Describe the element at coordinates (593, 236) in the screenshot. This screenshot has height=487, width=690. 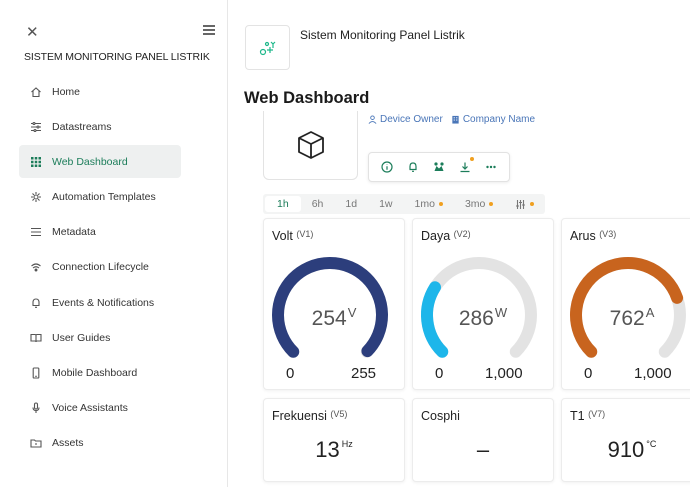
I see `widget-title: Arus (V3)` at that location.